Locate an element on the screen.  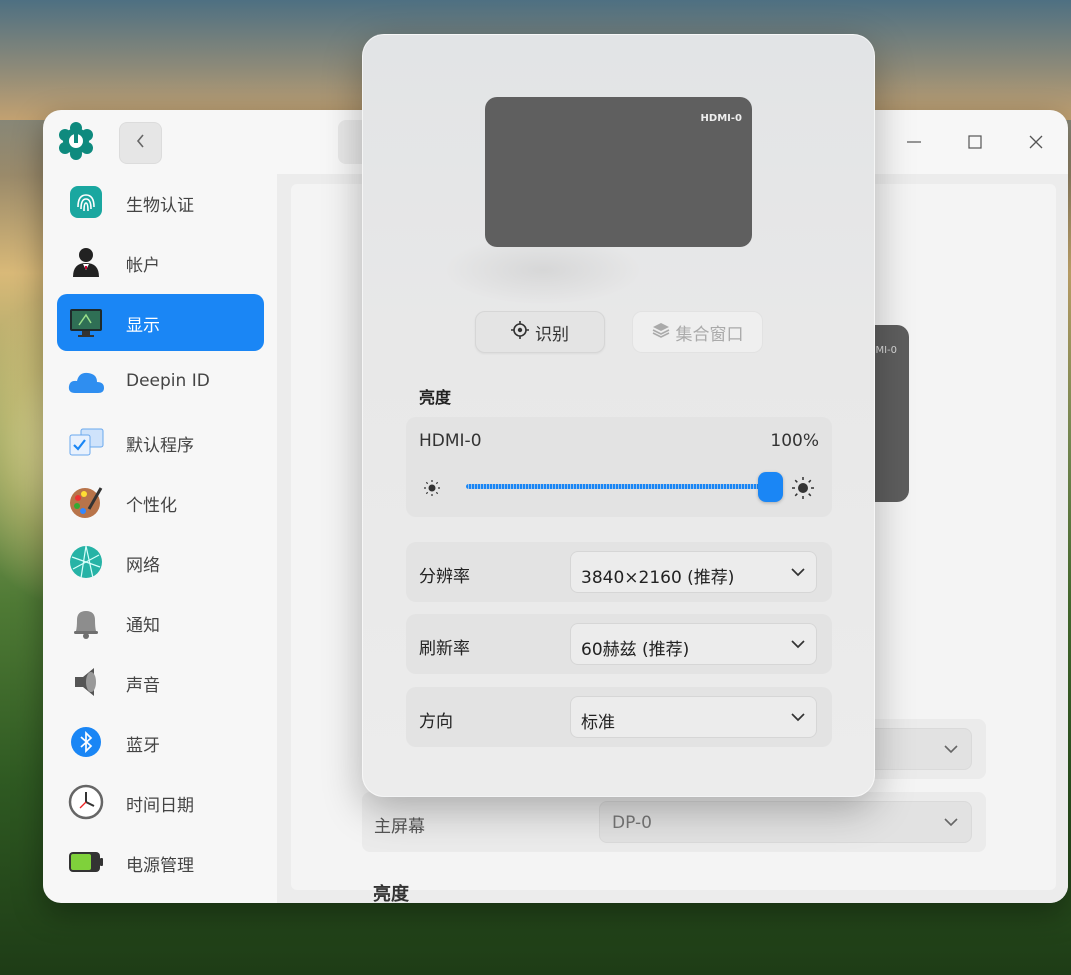
brightness-value: 100% is located at coordinates (794, 441).